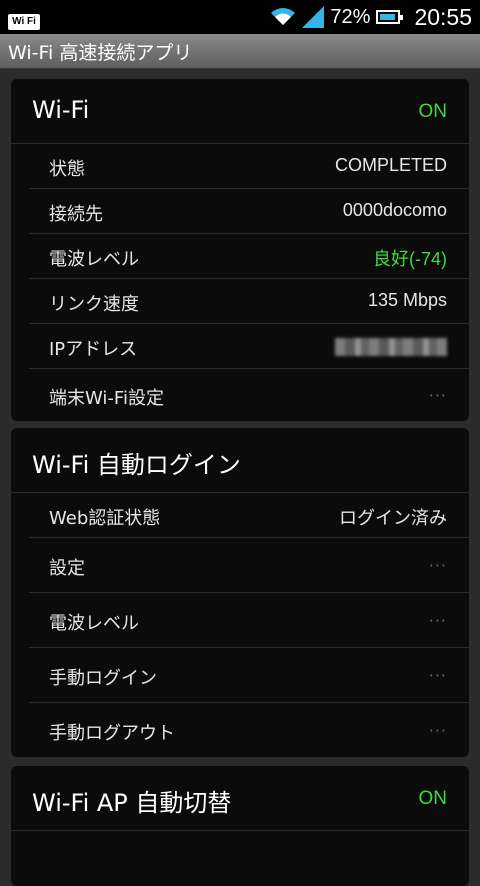 The height and width of the screenshot is (886, 480). I want to click on wifi-row-status: 状態 COMPLETED, so click(249, 166).